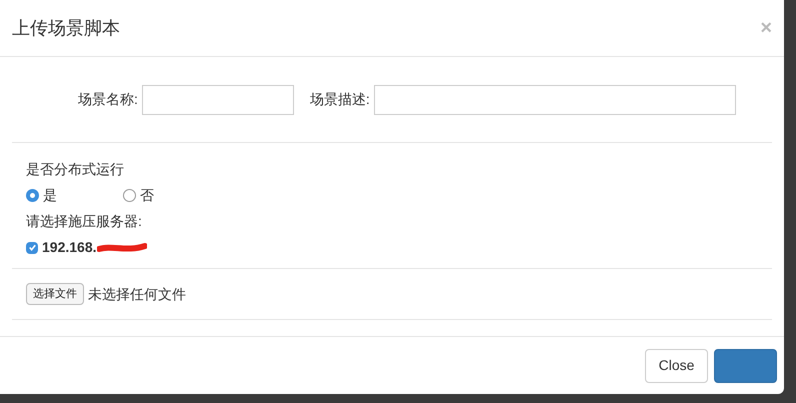  I want to click on checkbox, so click(32, 248).